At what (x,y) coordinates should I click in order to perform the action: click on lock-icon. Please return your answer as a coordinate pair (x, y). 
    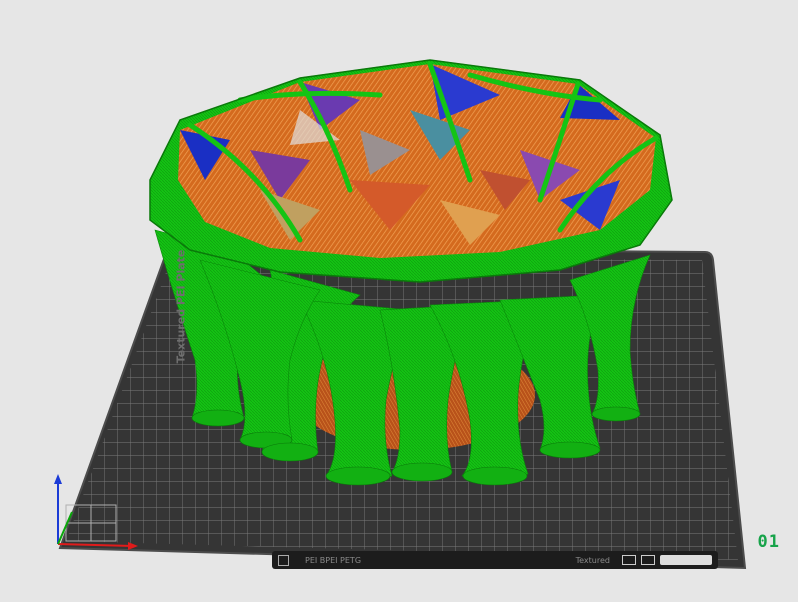
    Looking at the image, I should click on (629, 560).